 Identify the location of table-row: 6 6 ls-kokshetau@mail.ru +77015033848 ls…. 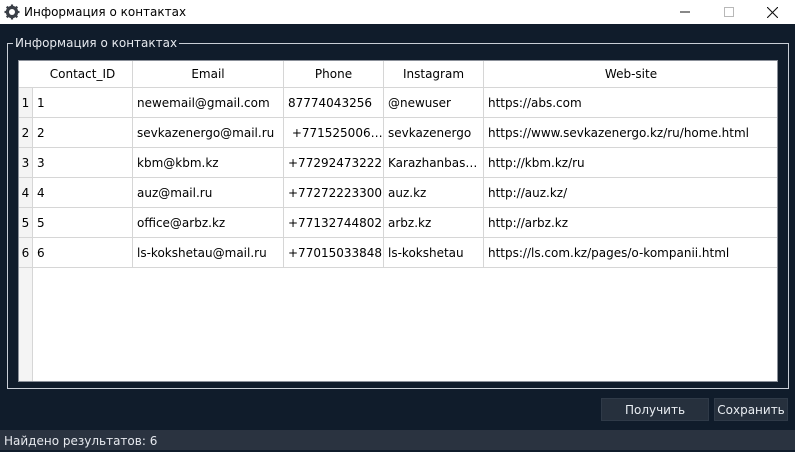
(398, 253).